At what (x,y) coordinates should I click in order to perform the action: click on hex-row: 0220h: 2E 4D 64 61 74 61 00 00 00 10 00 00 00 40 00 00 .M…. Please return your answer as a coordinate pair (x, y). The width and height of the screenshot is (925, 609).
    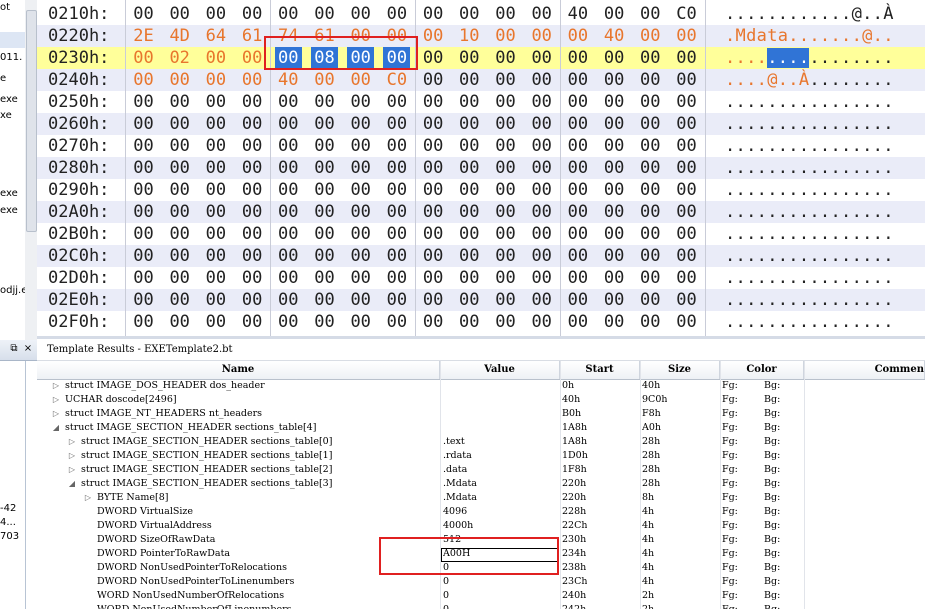
    Looking at the image, I should click on (481, 36).